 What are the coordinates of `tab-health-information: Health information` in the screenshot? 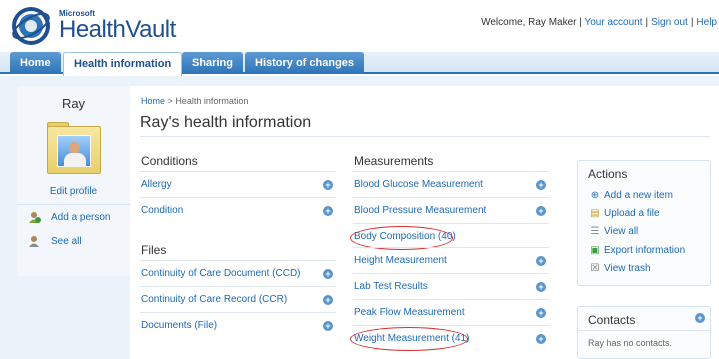 It's located at (123, 64).